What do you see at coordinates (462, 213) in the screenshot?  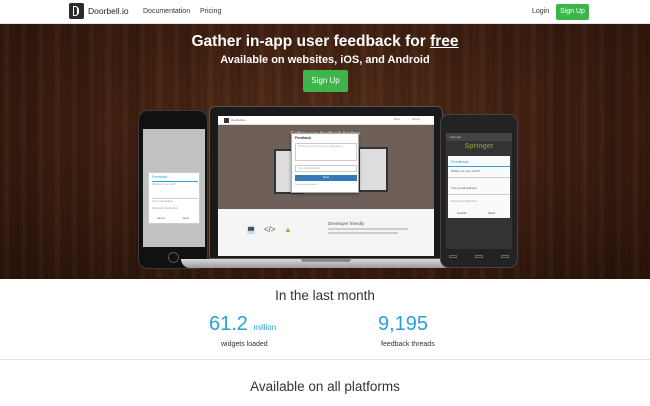 I see `android-cancel-button: Cancel` at bounding box center [462, 213].